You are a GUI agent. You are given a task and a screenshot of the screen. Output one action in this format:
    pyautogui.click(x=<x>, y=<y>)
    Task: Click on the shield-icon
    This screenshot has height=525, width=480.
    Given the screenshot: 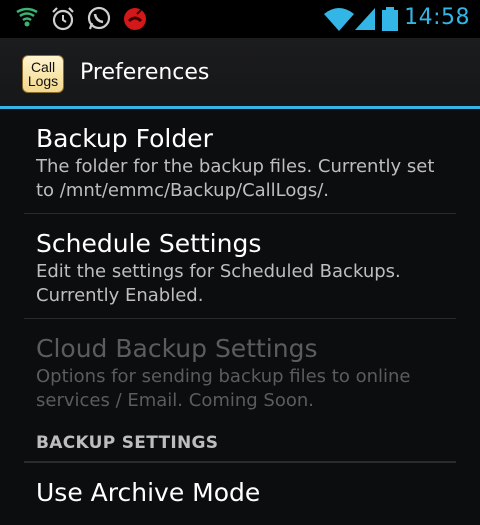 What is the action you would take?
    pyautogui.click(x=27, y=17)
    